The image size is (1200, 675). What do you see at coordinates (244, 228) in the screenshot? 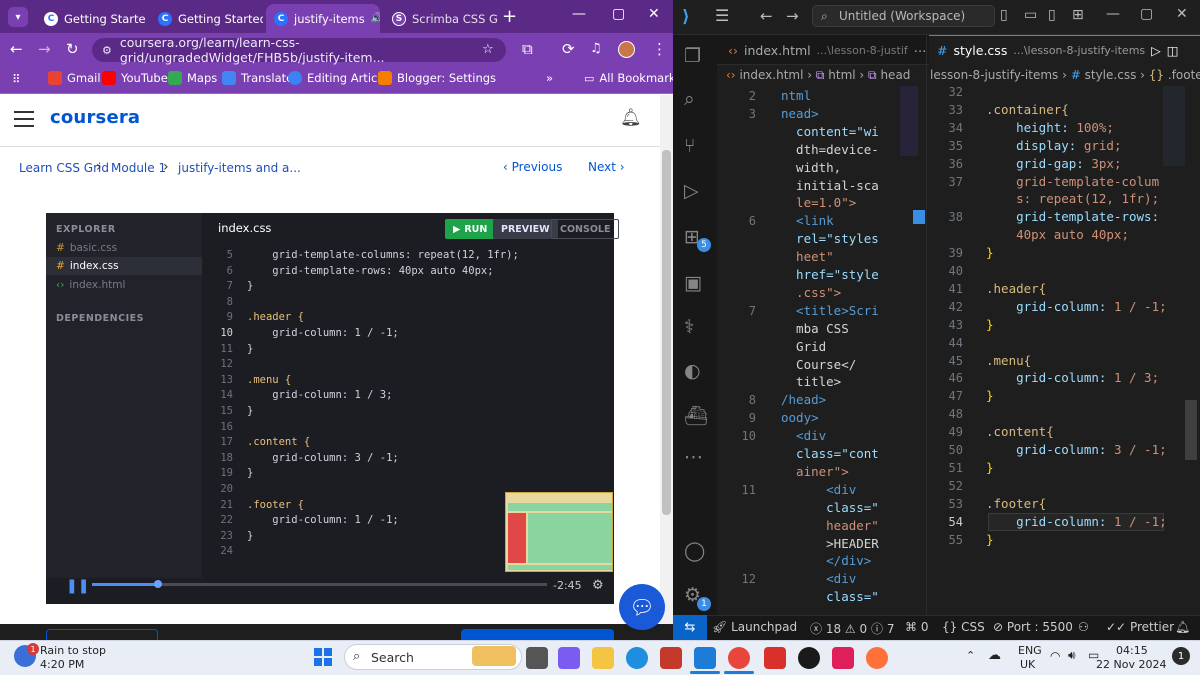
I see `editor-tab: index.css` at bounding box center [244, 228].